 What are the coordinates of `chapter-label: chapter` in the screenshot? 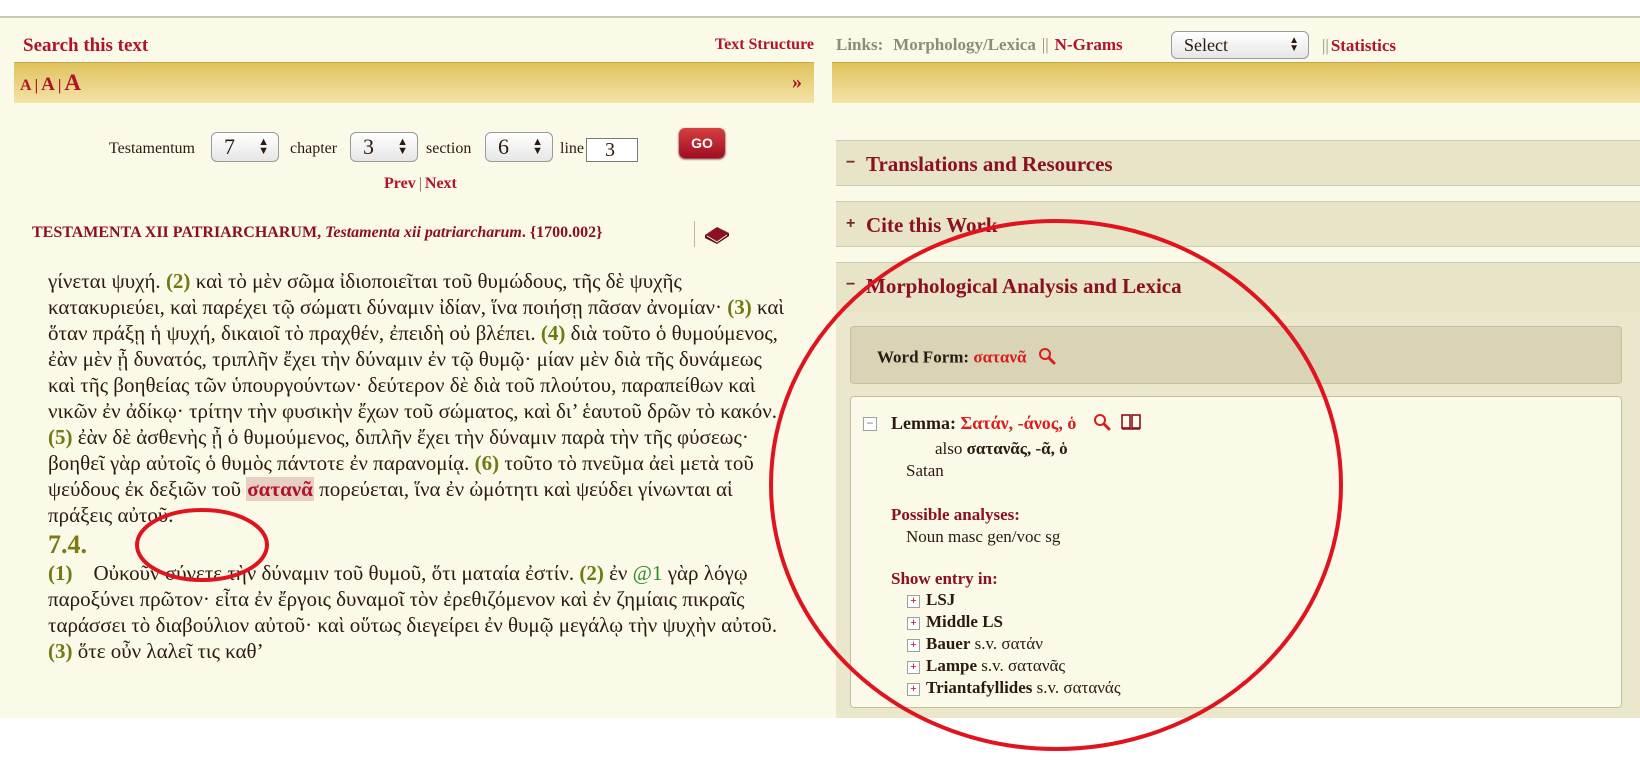 It's located at (314, 148).